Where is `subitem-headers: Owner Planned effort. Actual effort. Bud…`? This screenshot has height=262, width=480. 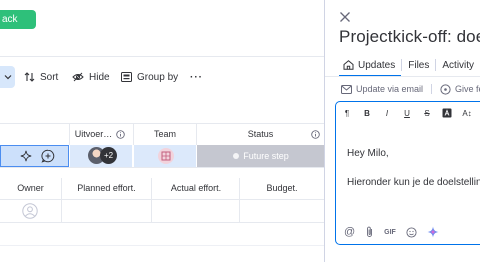
subitem-headers: Owner Planned effort. Actual effort. Bud… is located at coordinates (162, 200).